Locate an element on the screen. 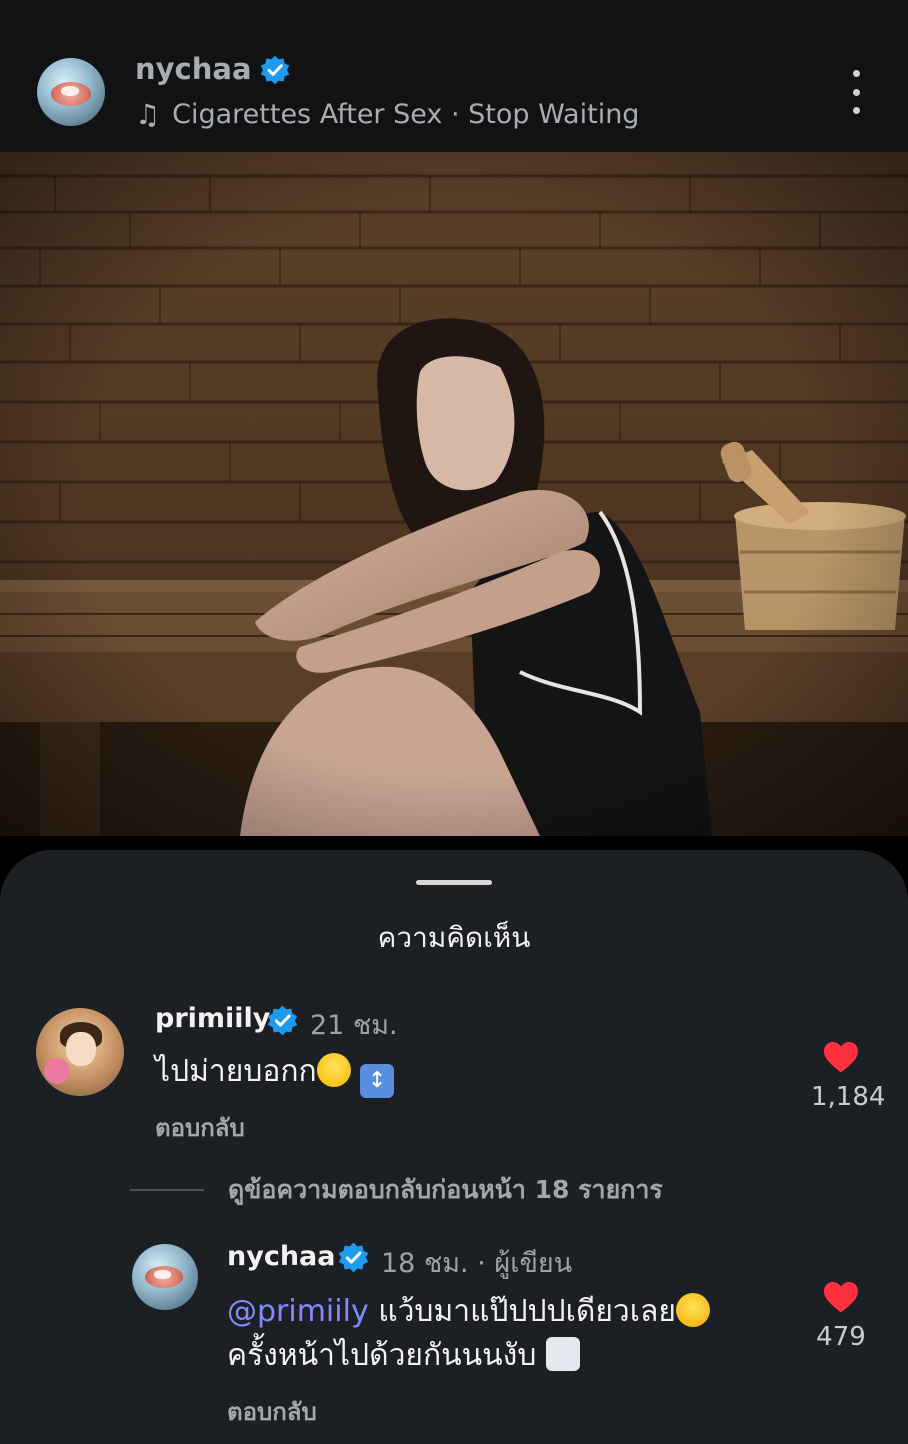 This screenshot has width=908, height=1444. reply-author-avatar is located at coordinates (165, 1277).